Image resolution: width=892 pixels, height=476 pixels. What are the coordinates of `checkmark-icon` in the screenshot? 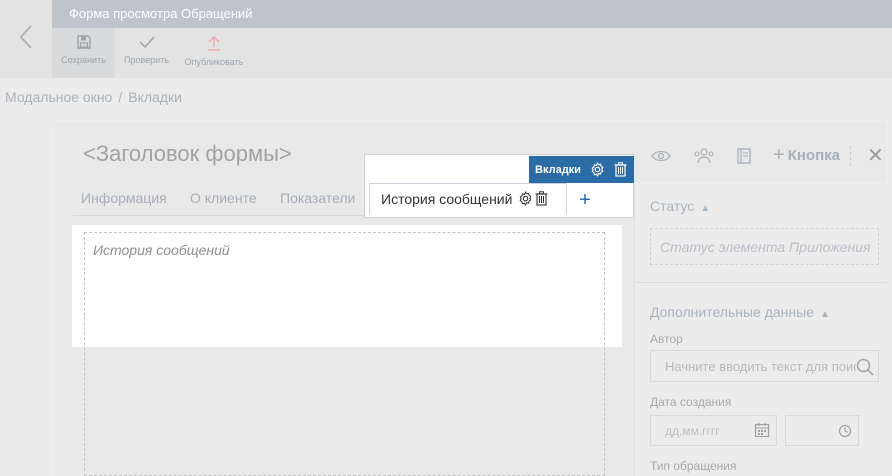 It's located at (146, 43).